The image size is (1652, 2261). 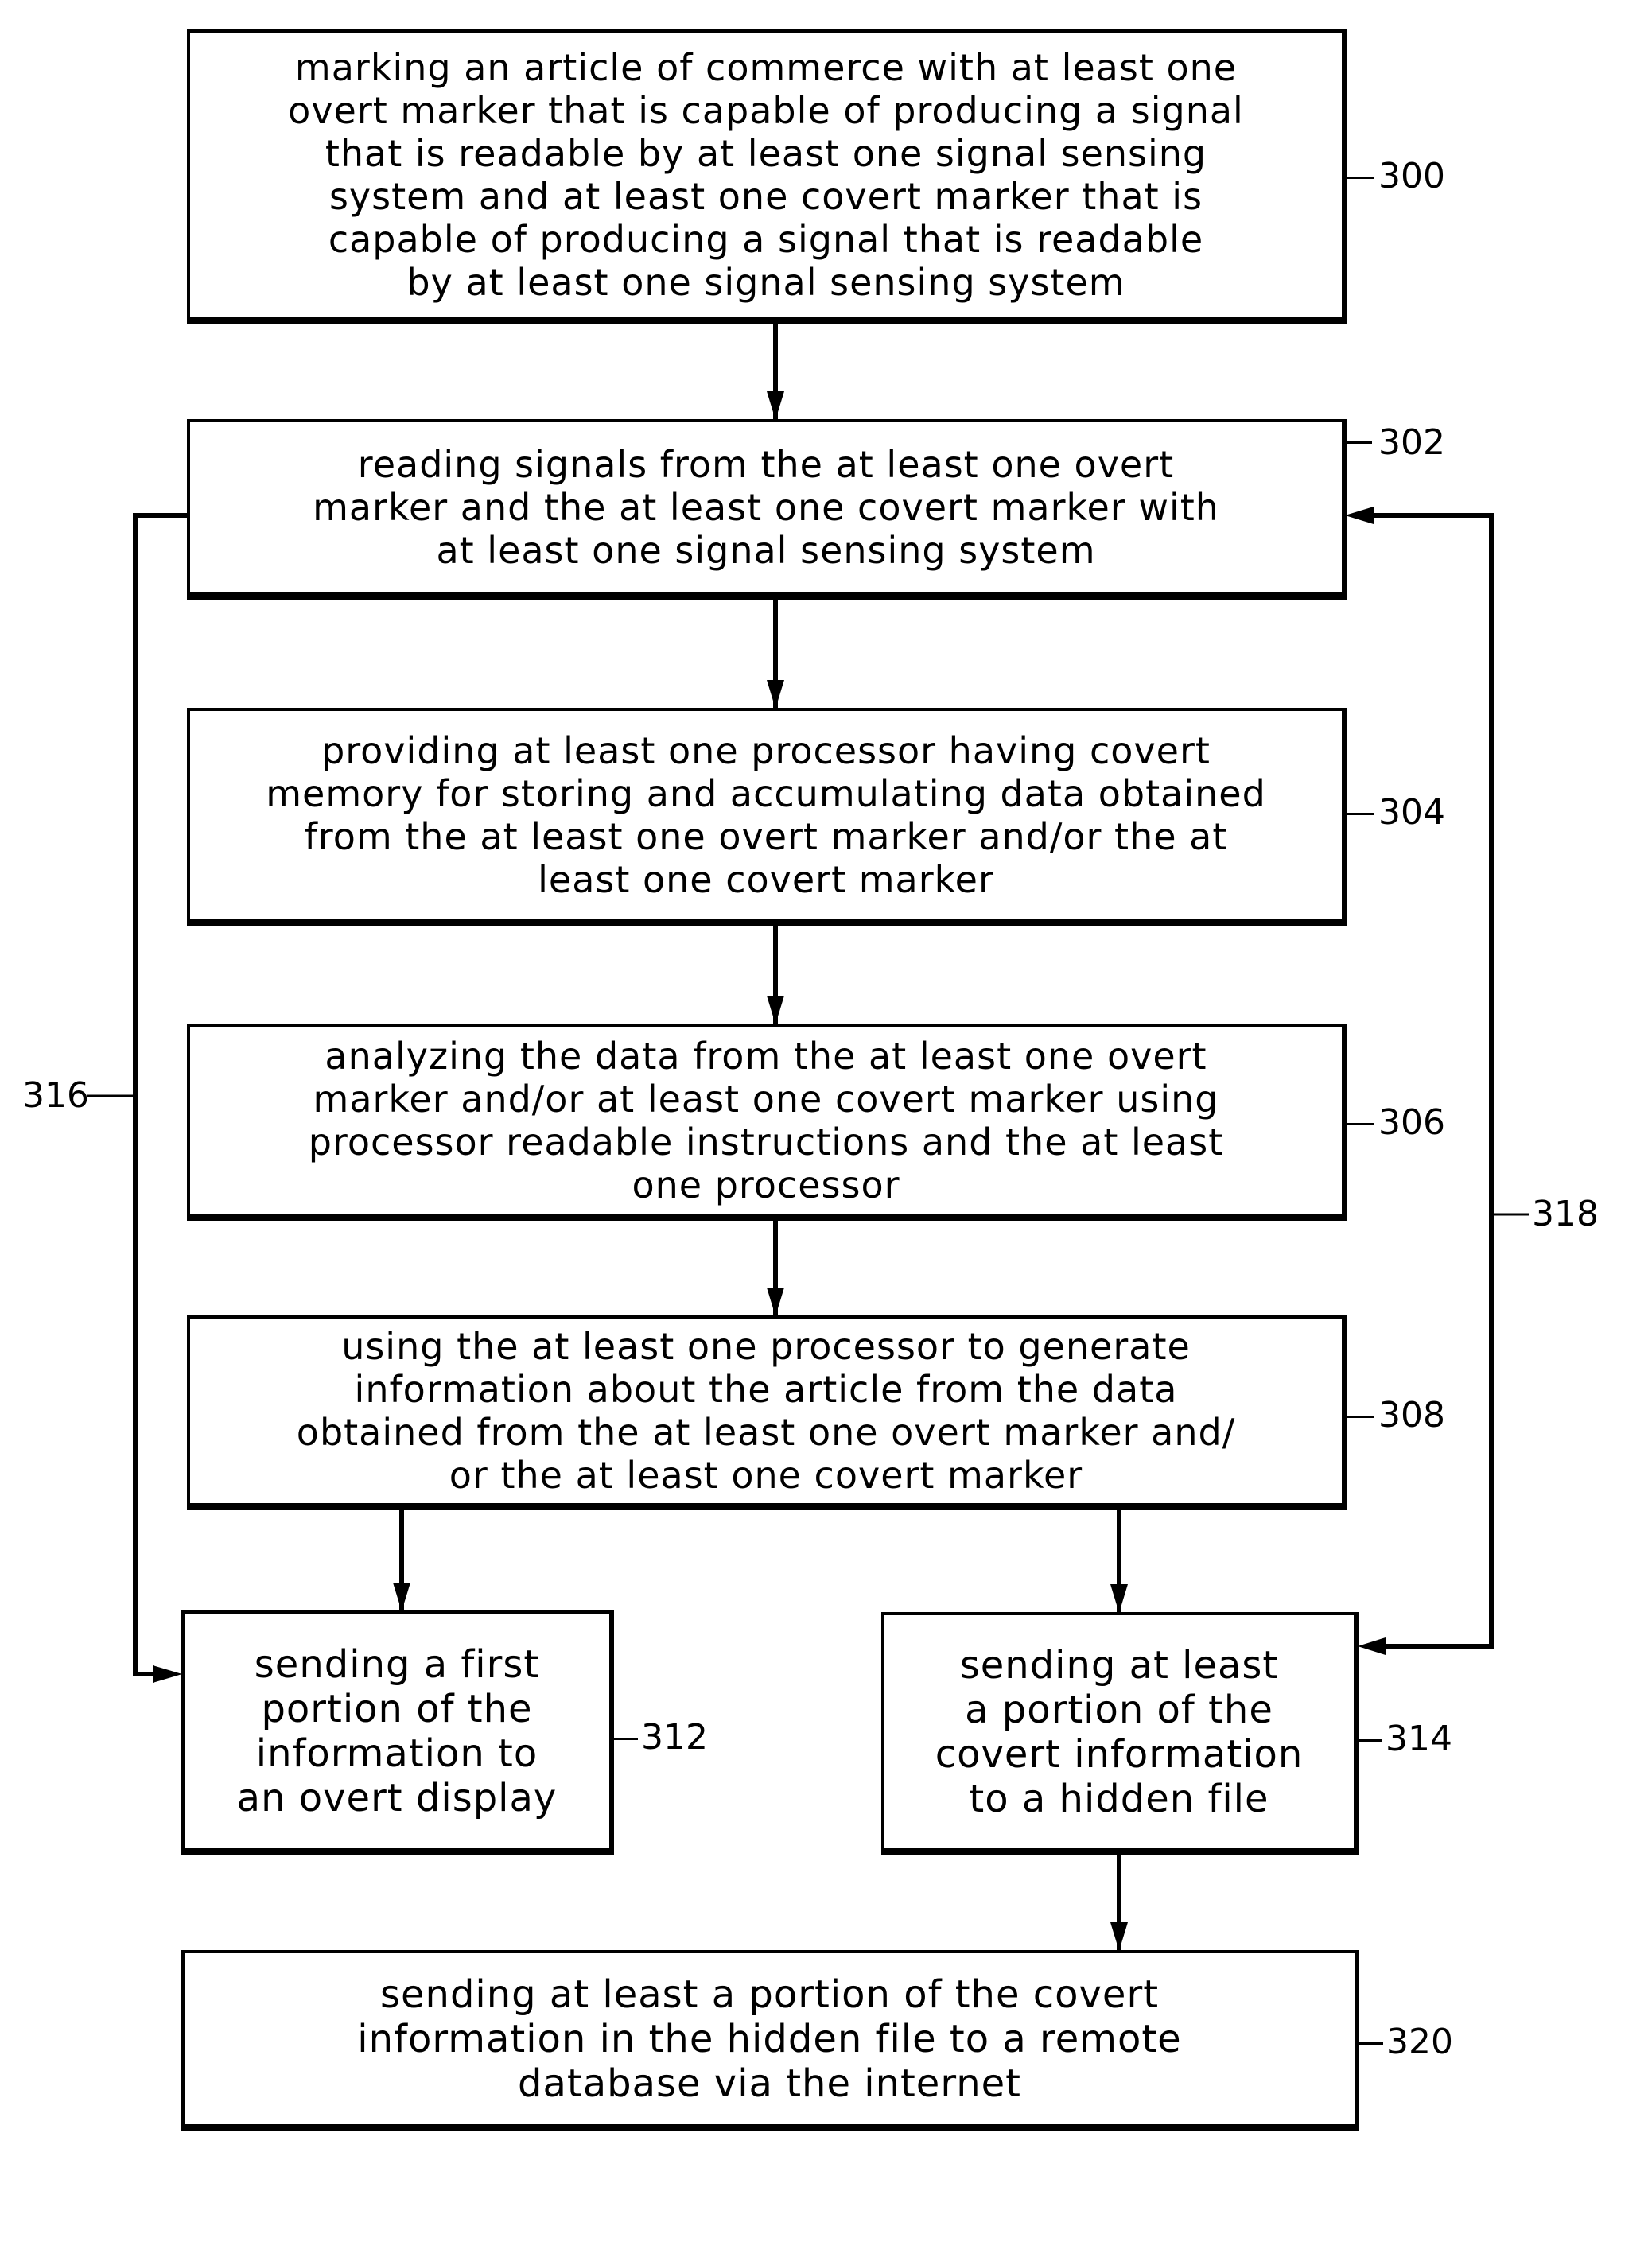 What do you see at coordinates (1411, 176) in the screenshot?
I see `ref-label-300: 300` at bounding box center [1411, 176].